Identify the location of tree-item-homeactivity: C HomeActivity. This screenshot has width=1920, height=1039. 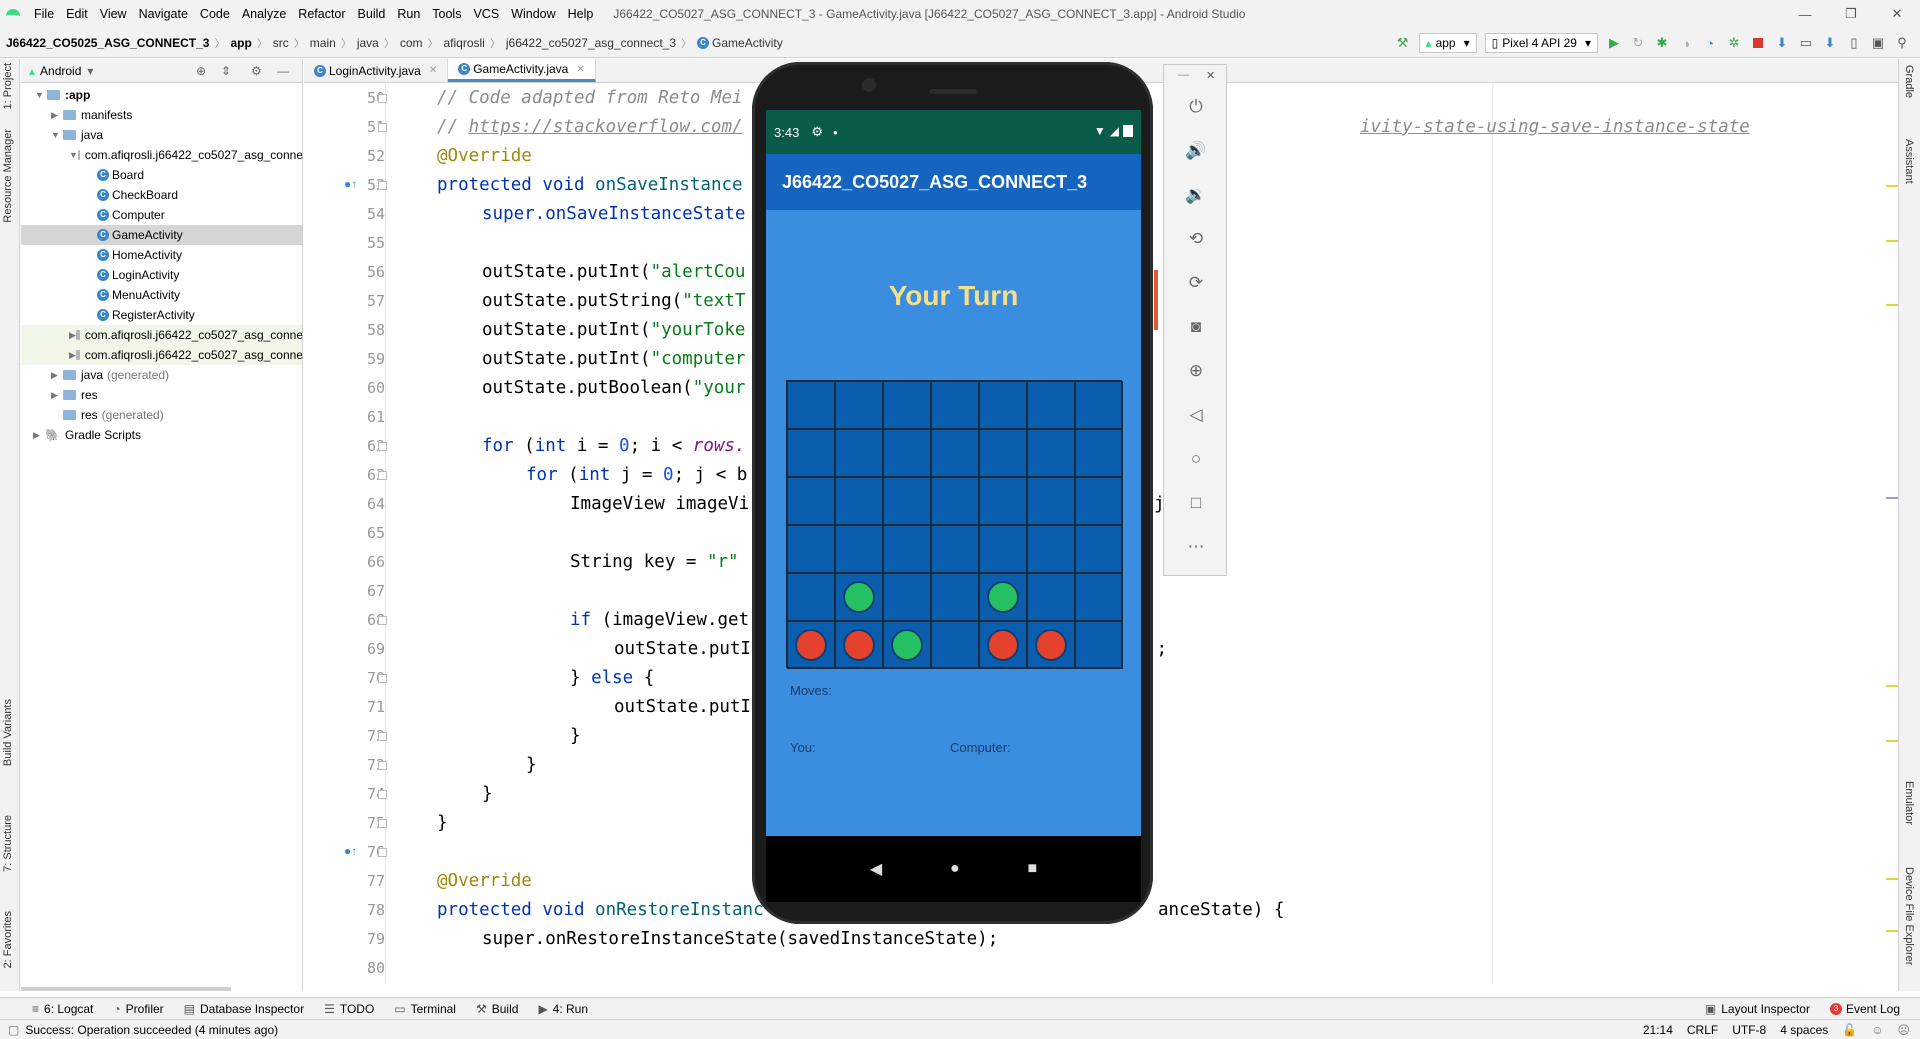
(161, 255).